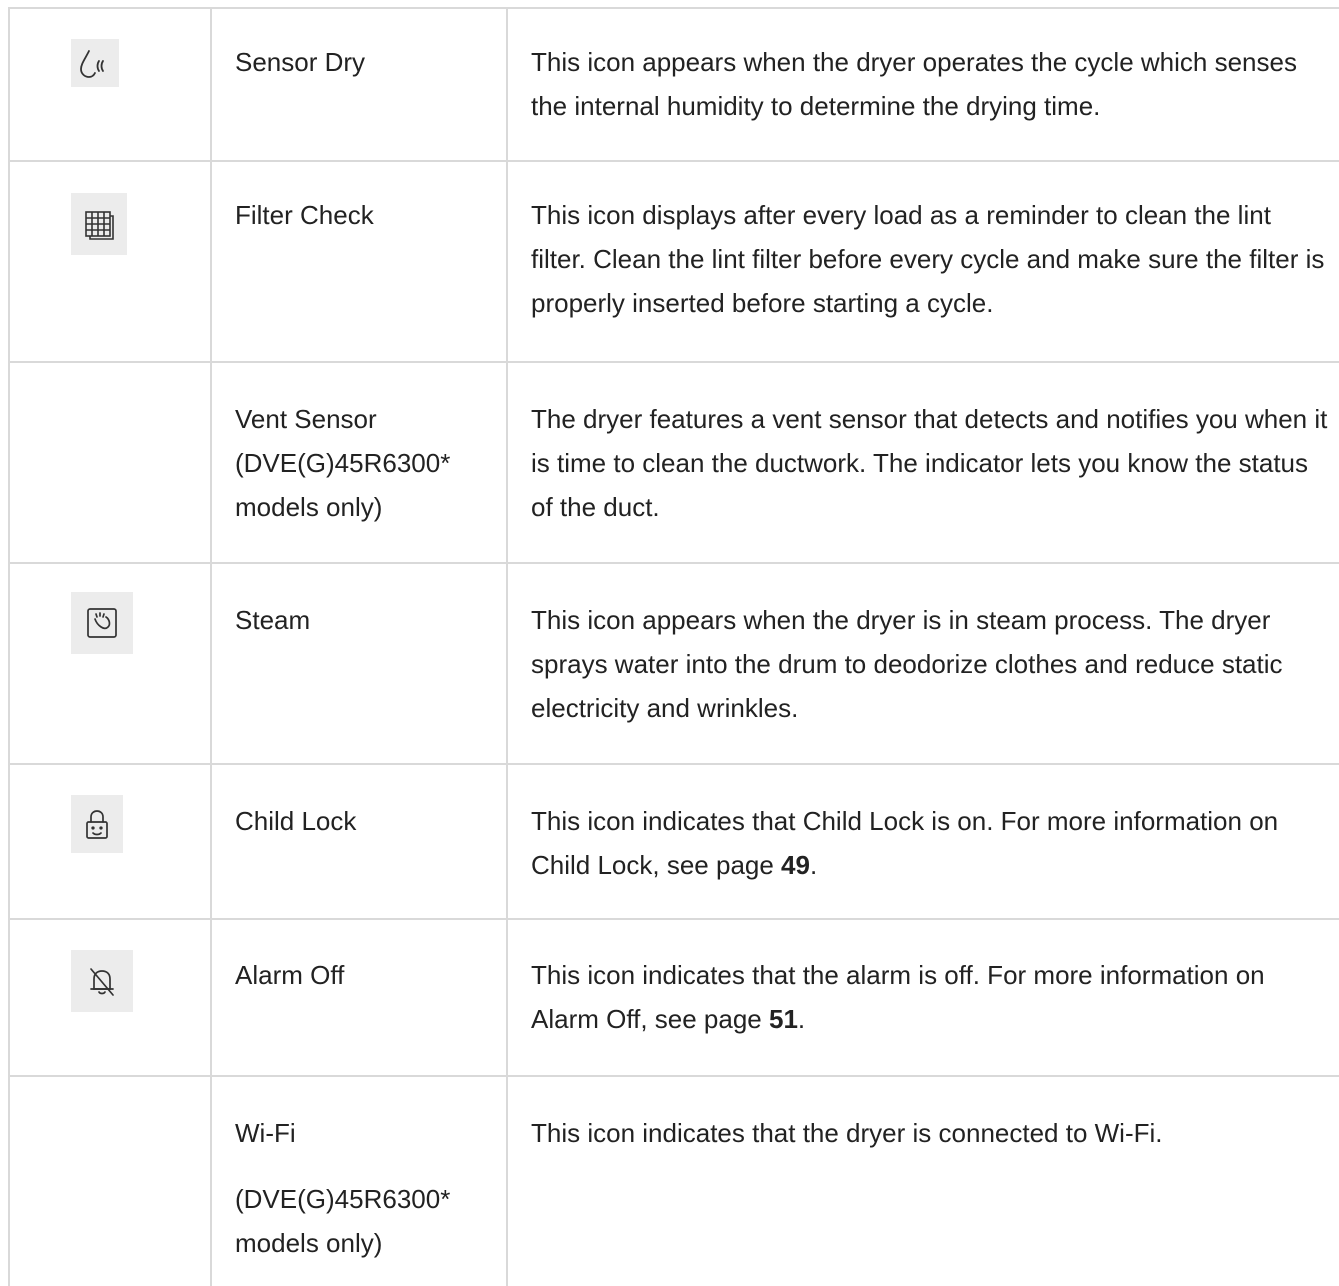  Describe the element at coordinates (290, 975) in the screenshot. I see `row-name: Alarm Off` at that location.